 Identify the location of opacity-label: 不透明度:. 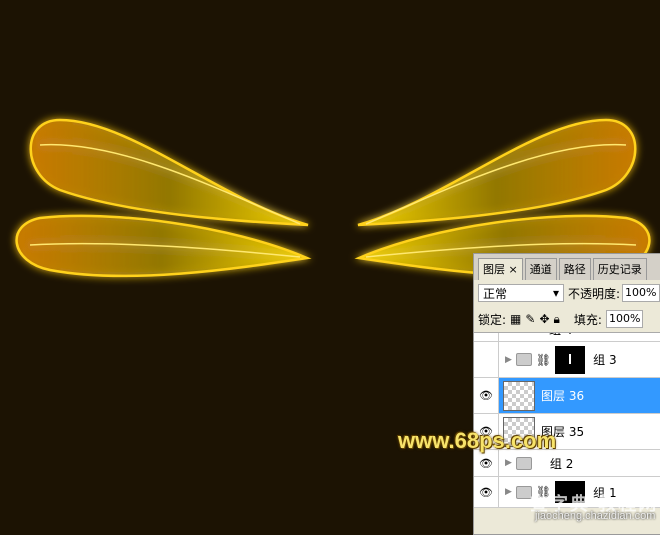
(594, 293).